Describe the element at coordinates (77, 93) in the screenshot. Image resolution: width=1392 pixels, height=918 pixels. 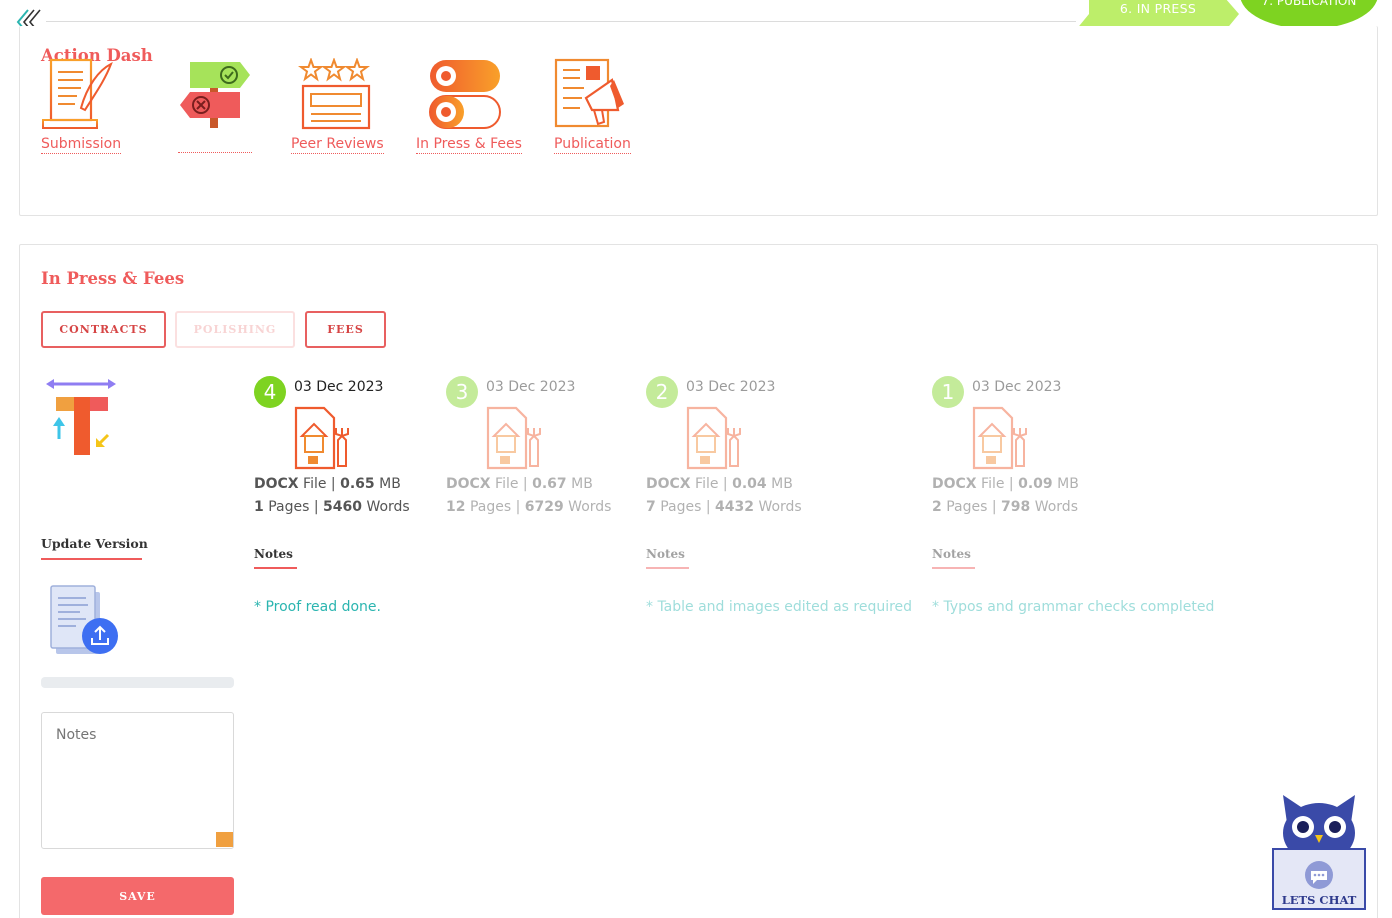
I see `manuscript-quill-icon` at that location.